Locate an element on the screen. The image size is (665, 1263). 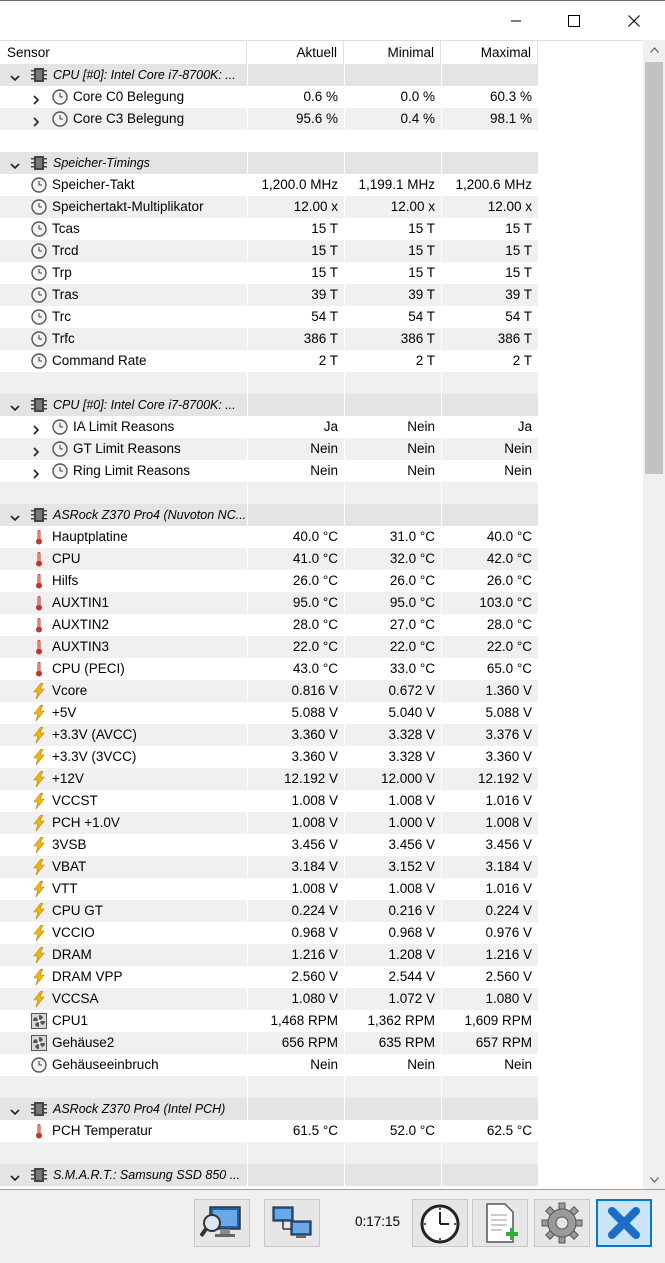
vertical-scrollbar is located at coordinates (654, 614).